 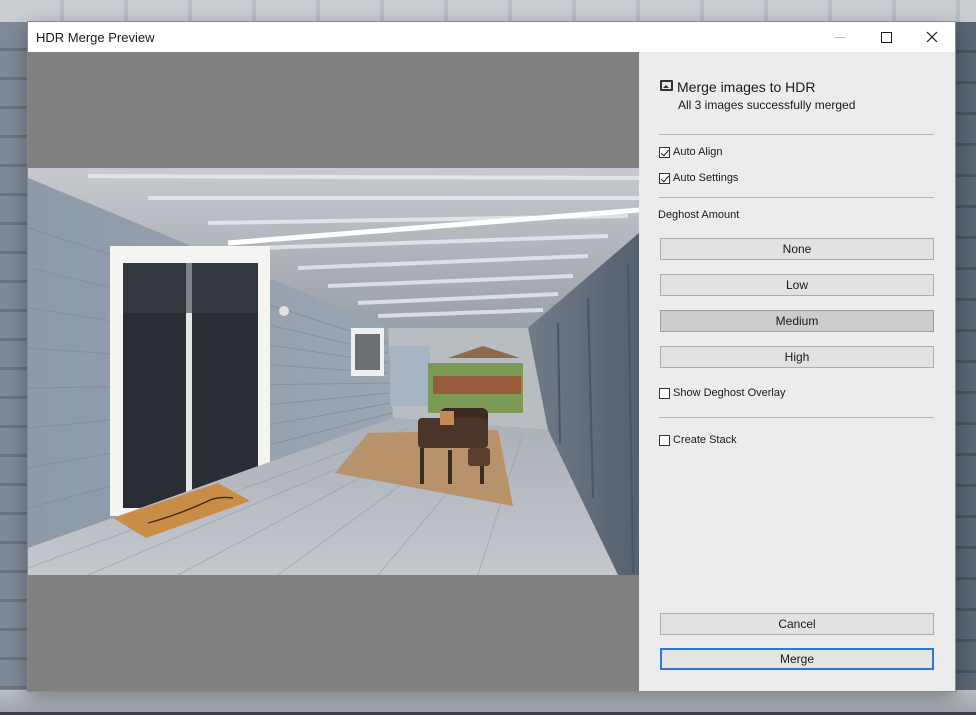 I want to click on show-deghost-overlay-label: Show Deghost Overlay, so click(x=729, y=393).